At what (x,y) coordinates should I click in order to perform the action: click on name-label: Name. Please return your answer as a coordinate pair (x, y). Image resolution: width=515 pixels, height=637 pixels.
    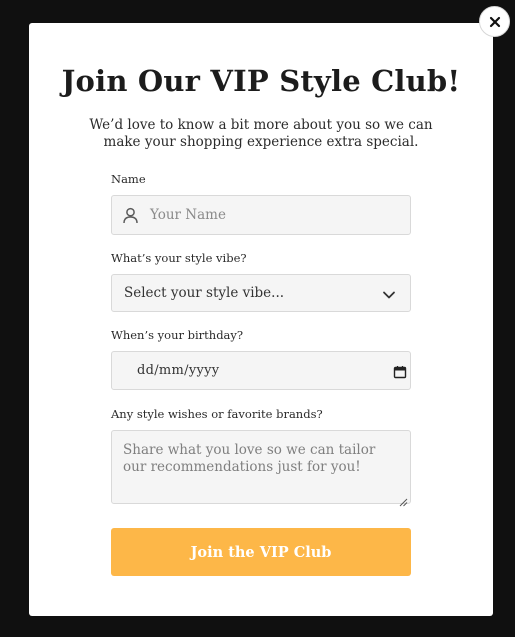
    Looking at the image, I should click on (128, 179).